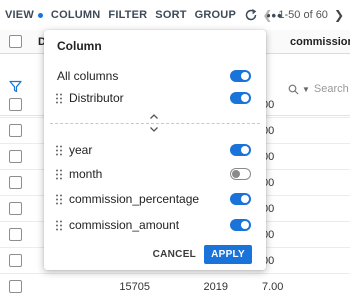 The height and width of the screenshot is (297, 350). I want to click on chevron-right-icon: ❯, so click(339, 15).